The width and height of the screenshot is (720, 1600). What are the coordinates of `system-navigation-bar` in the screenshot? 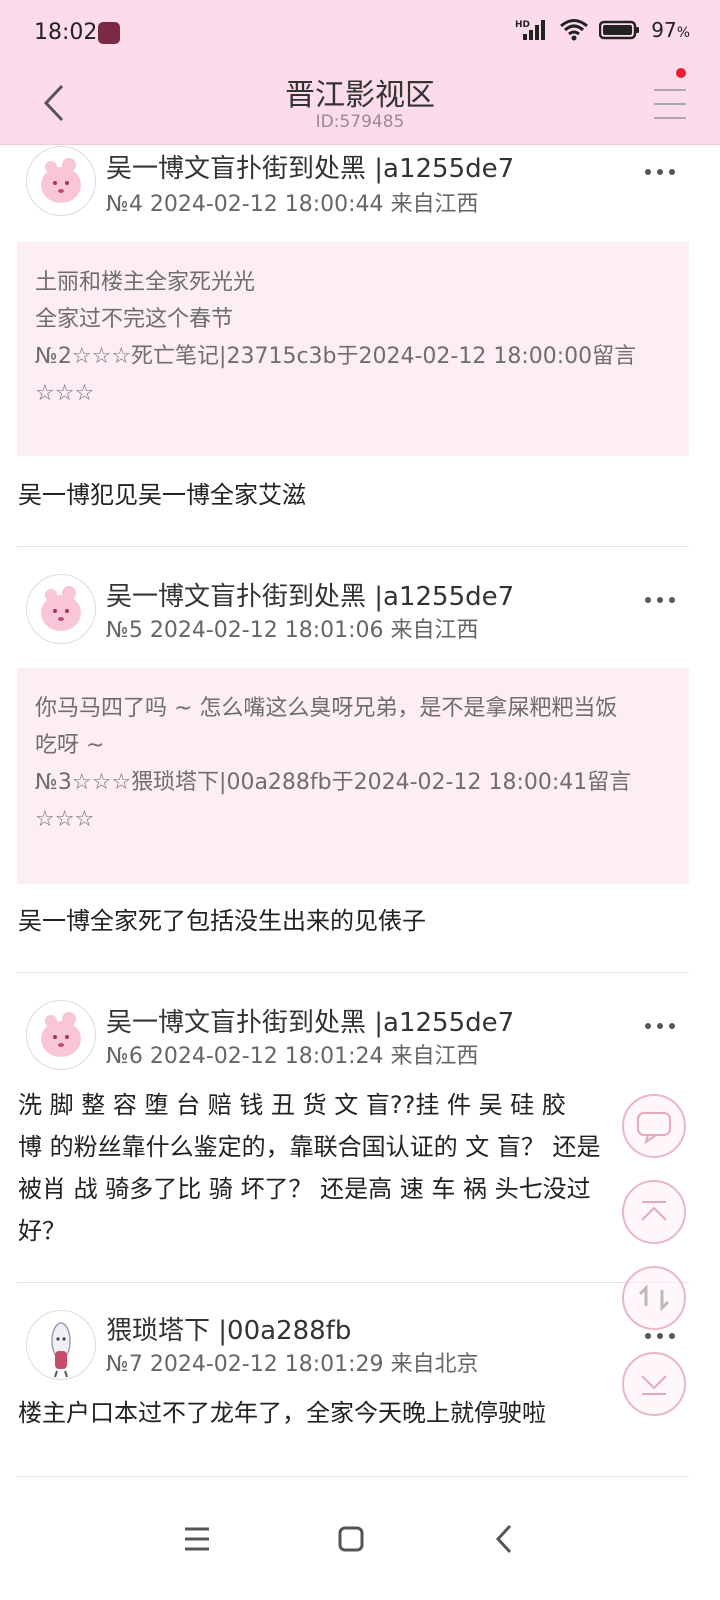 It's located at (360, 1542).